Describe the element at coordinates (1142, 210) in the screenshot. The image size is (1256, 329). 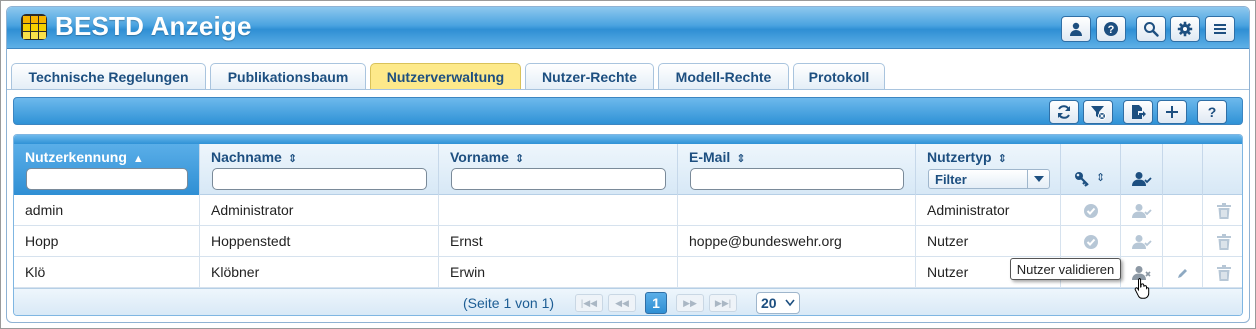
I see `cell-validated` at that location.